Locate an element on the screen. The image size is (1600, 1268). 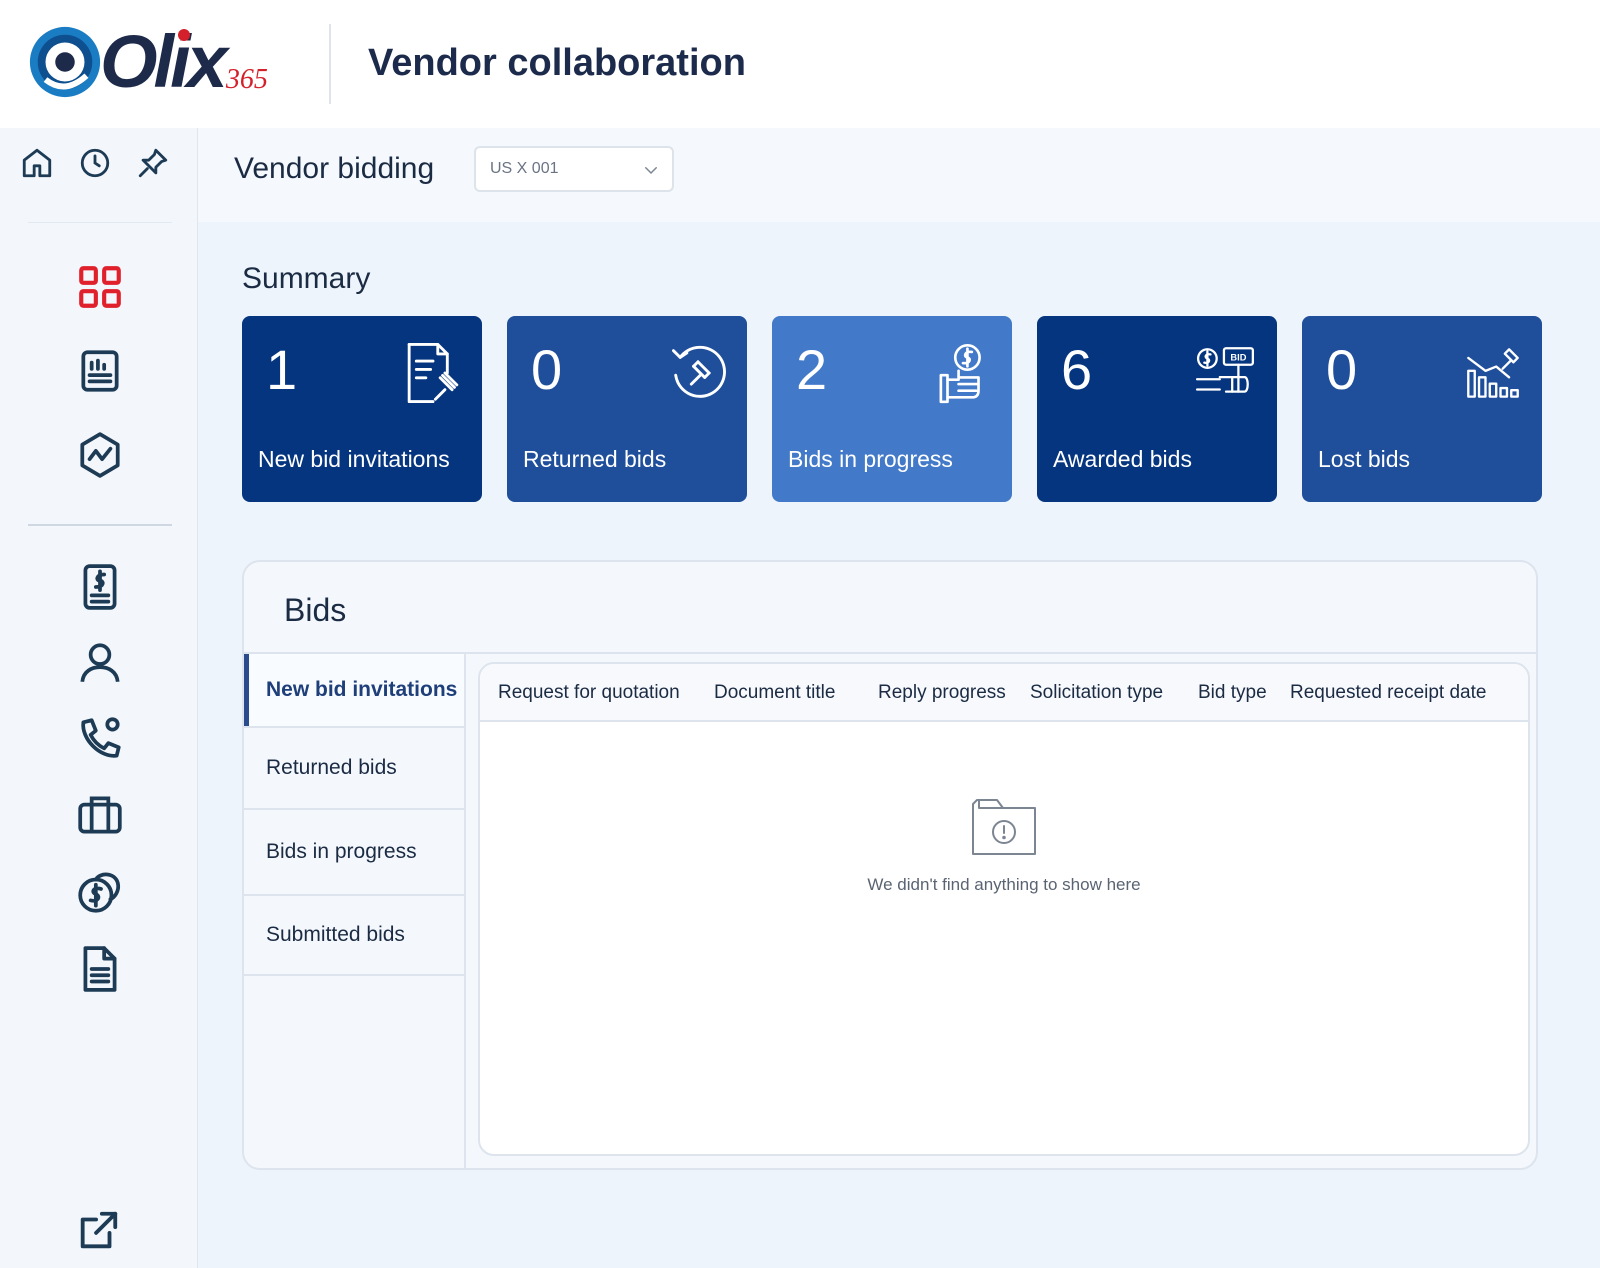
column-header: Bid type is located at coordinates (1232, 693).